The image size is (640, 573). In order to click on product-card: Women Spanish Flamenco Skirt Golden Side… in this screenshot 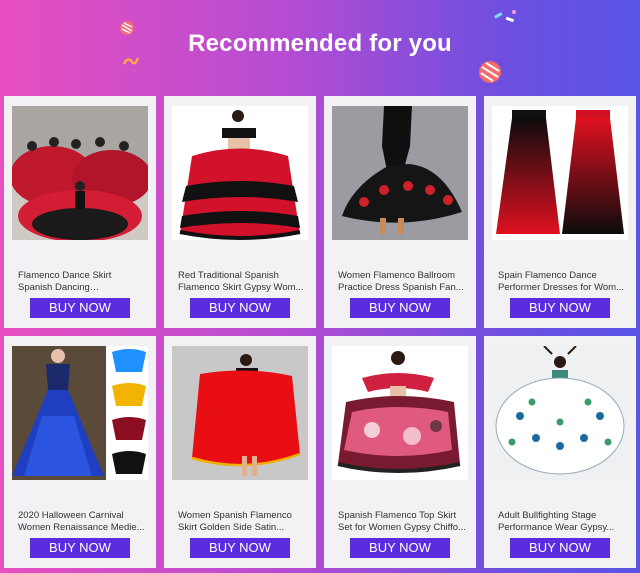, I will do `click(240, 452)`.